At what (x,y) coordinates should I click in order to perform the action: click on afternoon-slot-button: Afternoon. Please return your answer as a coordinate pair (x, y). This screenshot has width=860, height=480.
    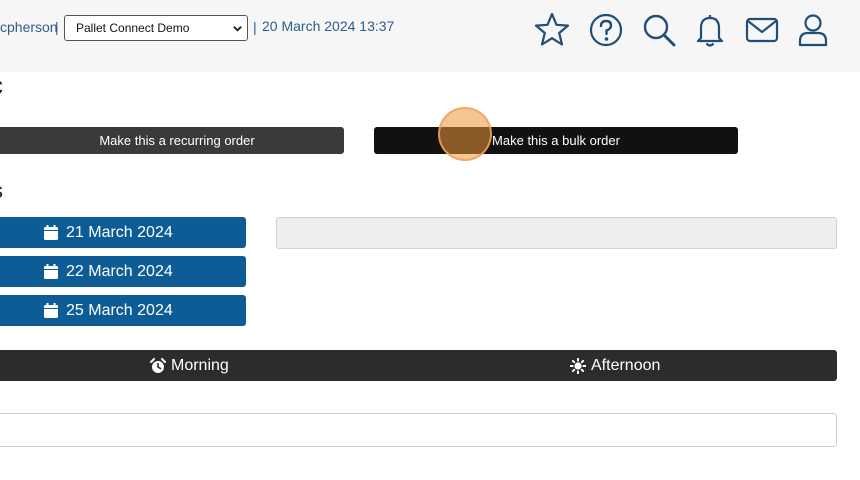
    Looking at the image, I should click on (615, 365).